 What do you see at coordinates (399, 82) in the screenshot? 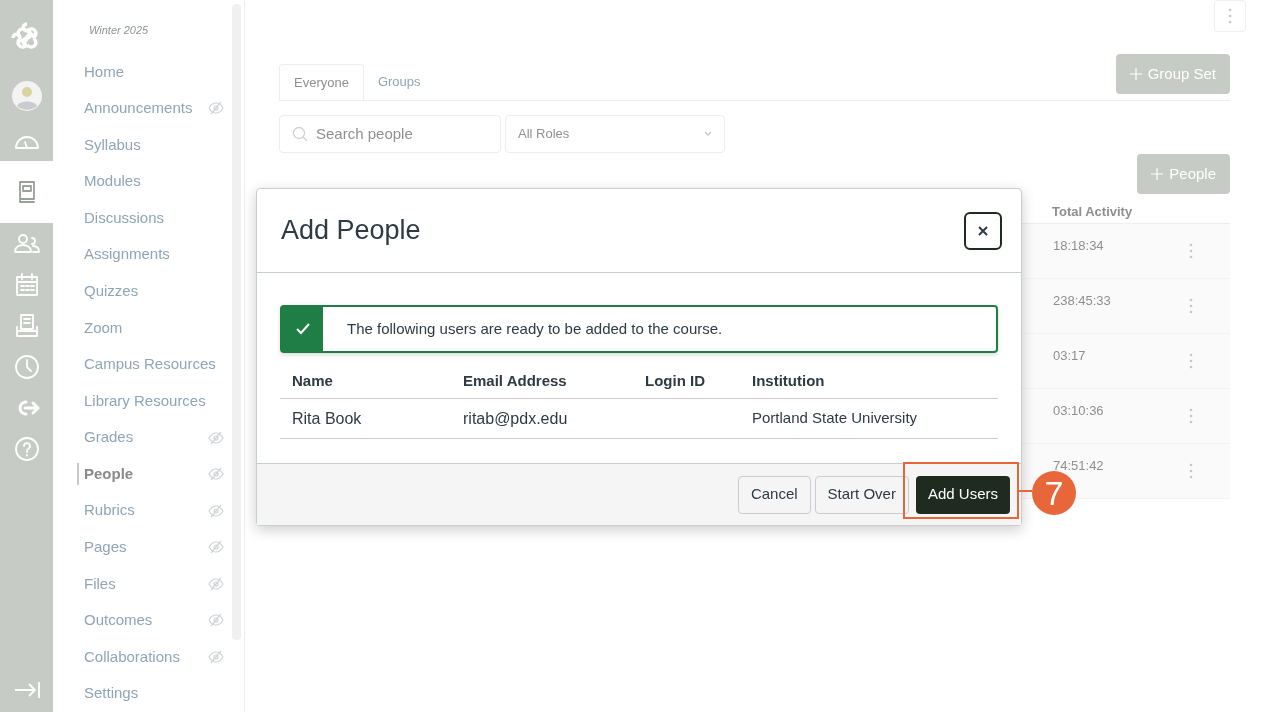
I see `tab: Groups` at bounding box center [399, 82].